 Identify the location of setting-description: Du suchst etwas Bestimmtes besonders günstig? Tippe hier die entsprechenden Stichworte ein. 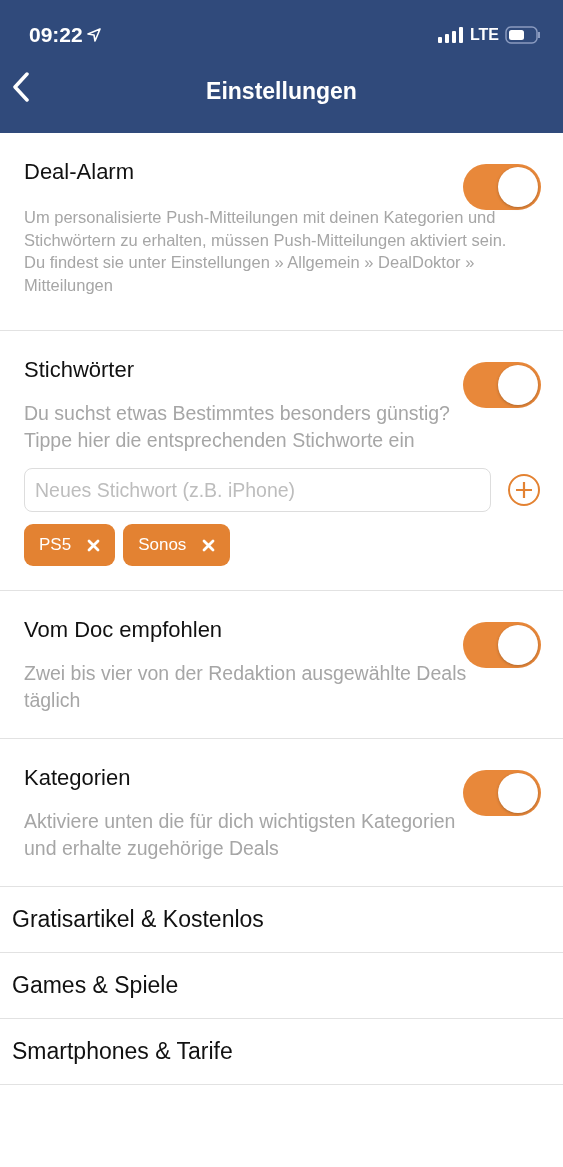
(237, 427).